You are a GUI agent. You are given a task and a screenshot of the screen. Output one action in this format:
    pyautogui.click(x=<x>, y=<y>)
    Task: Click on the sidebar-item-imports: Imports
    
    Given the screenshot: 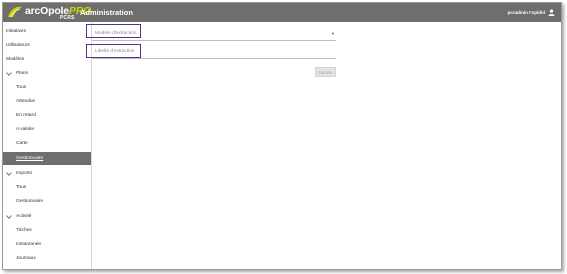 What is the action you would take?
    pyautogui.click(x=47, y=173)
    